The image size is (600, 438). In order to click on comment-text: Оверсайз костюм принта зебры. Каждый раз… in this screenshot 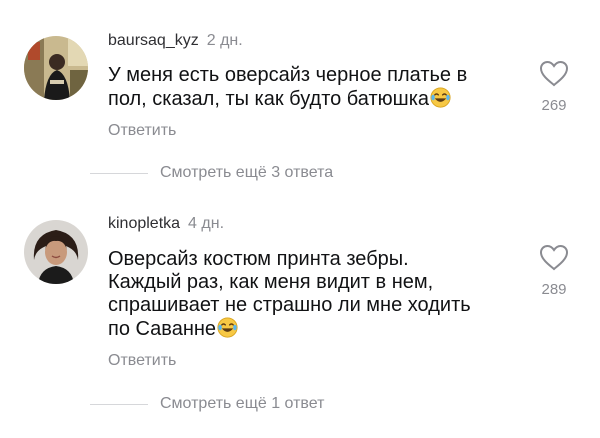, I will do `click(308, 294)`.